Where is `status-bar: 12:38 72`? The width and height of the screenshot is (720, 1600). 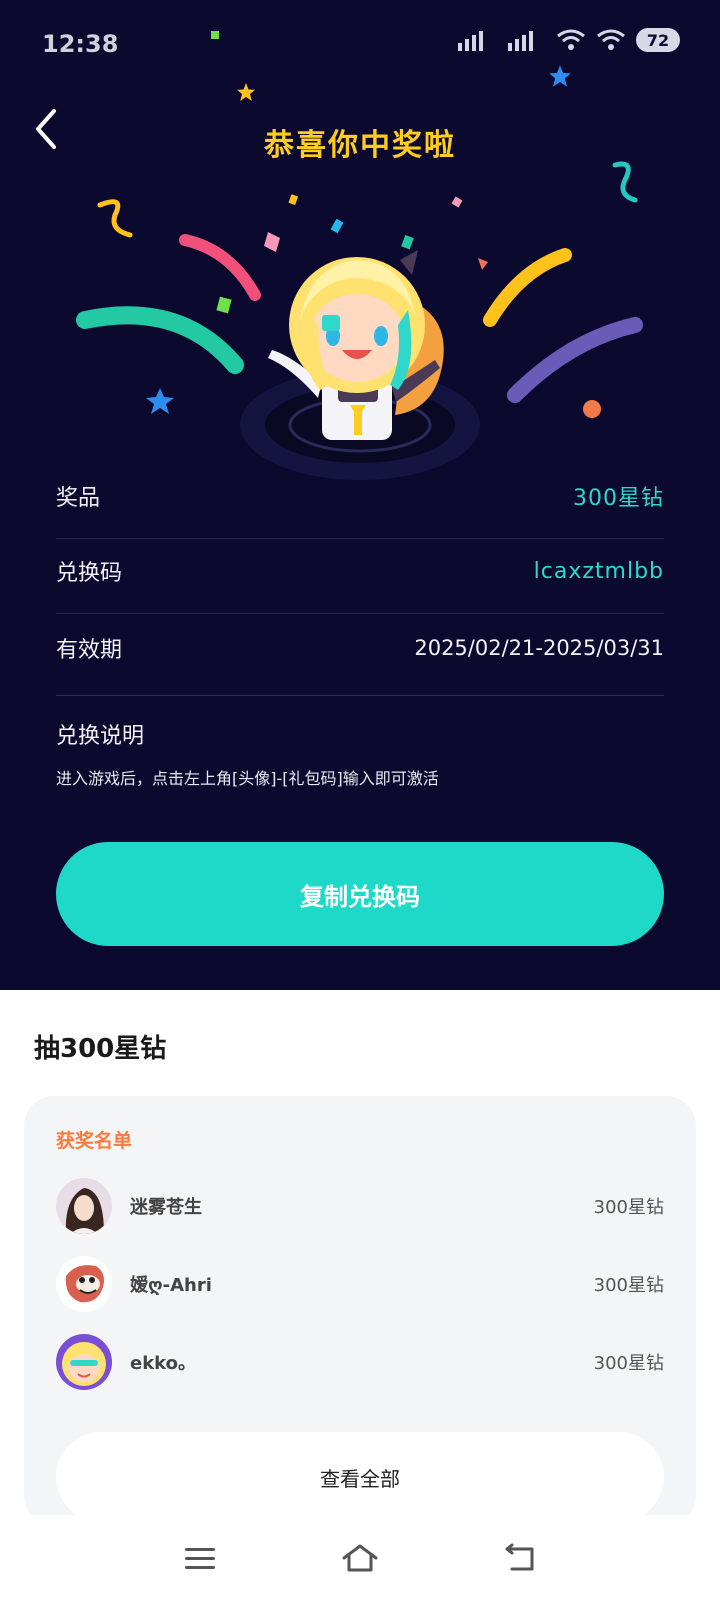 status-bar: 12:38 72 is located at coordinates (360, 35).